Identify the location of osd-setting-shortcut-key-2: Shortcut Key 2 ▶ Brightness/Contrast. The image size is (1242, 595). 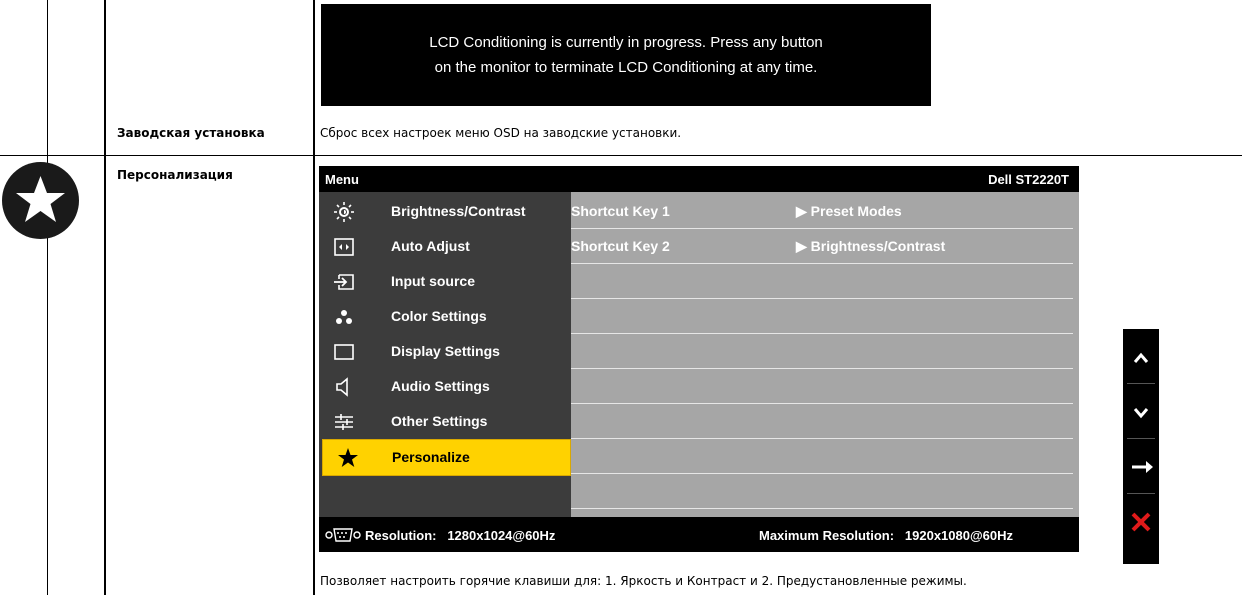
(825, 246).